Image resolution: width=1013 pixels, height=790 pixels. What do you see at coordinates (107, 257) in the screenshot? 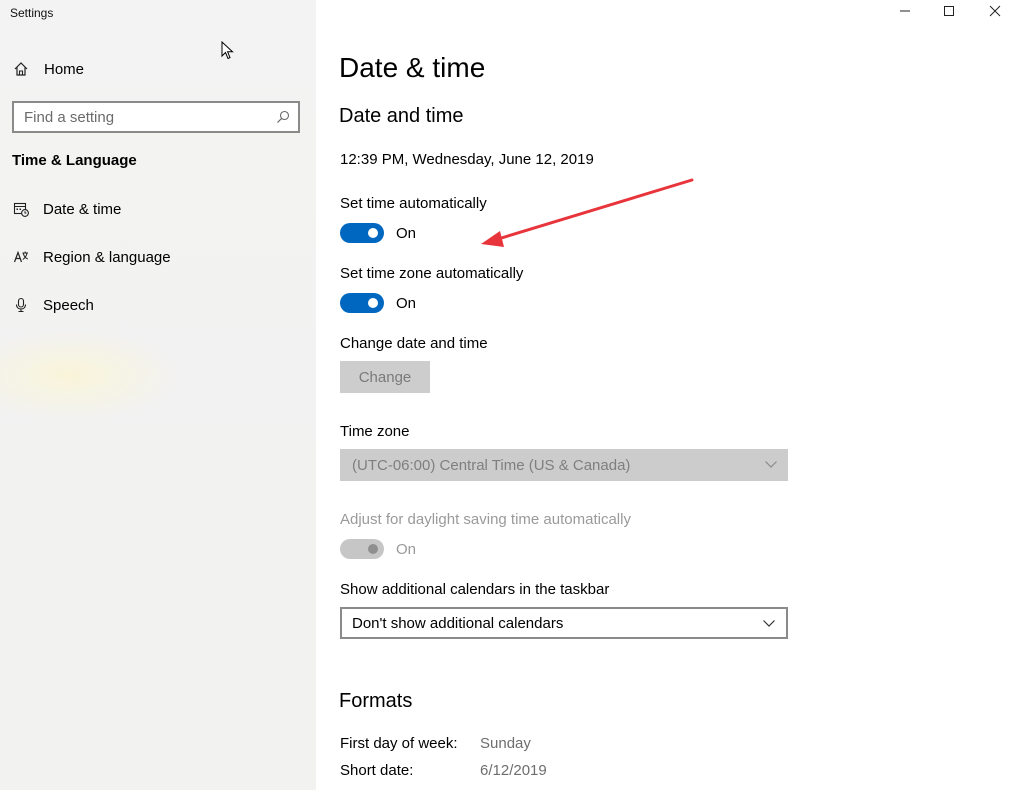
I see `sidebar-item-label: Region & language` at bounding box center [107, 257].